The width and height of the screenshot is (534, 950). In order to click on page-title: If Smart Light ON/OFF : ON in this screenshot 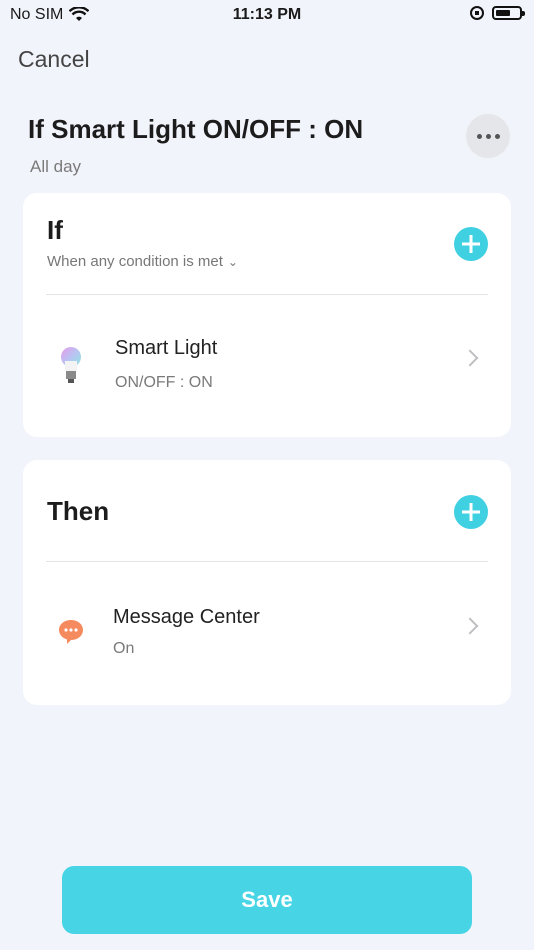, I will do `click(196, 129)`.